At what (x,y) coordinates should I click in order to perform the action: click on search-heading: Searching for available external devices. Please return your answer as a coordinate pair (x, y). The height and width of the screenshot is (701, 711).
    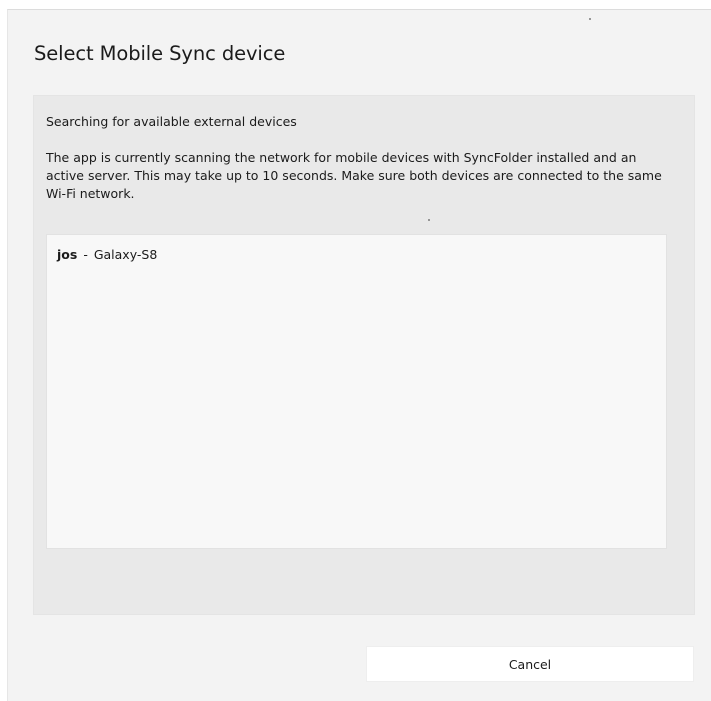
    Looking at the image, I should click on (171, 121).